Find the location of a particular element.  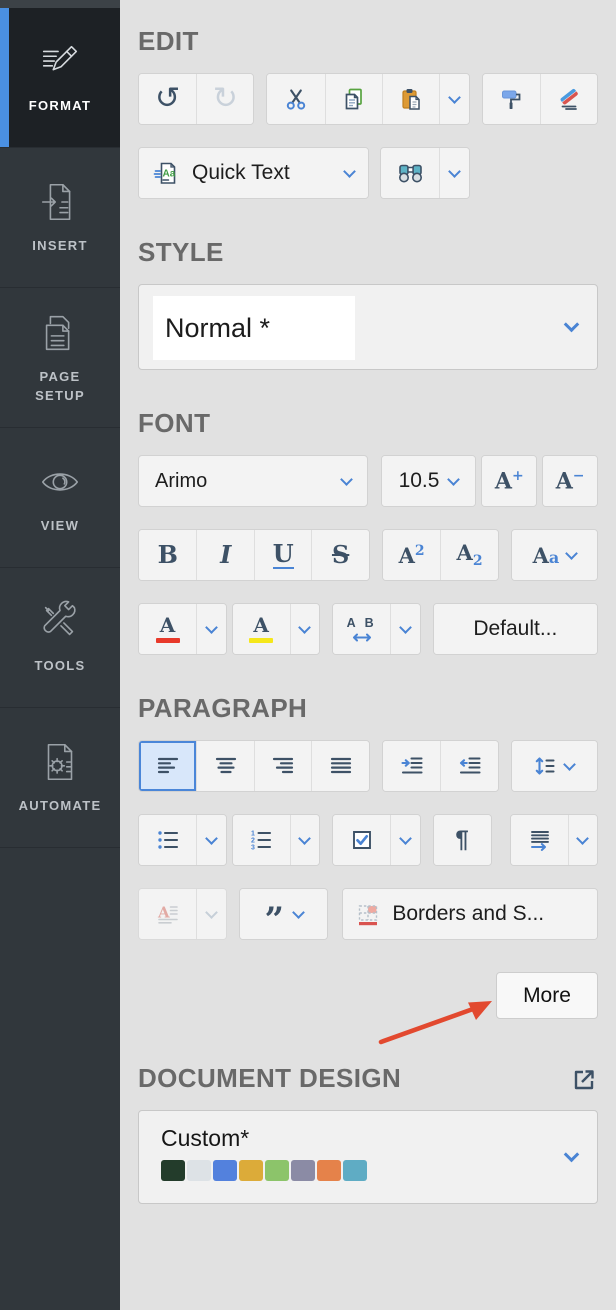

letter-spacing-button: A B is located at coordinates (362, 629).